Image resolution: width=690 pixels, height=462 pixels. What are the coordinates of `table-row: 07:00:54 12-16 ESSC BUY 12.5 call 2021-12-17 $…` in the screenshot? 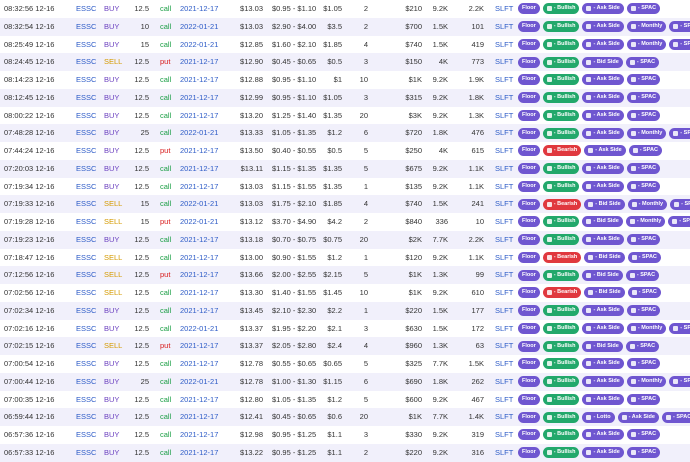 It's located at (345, 364).